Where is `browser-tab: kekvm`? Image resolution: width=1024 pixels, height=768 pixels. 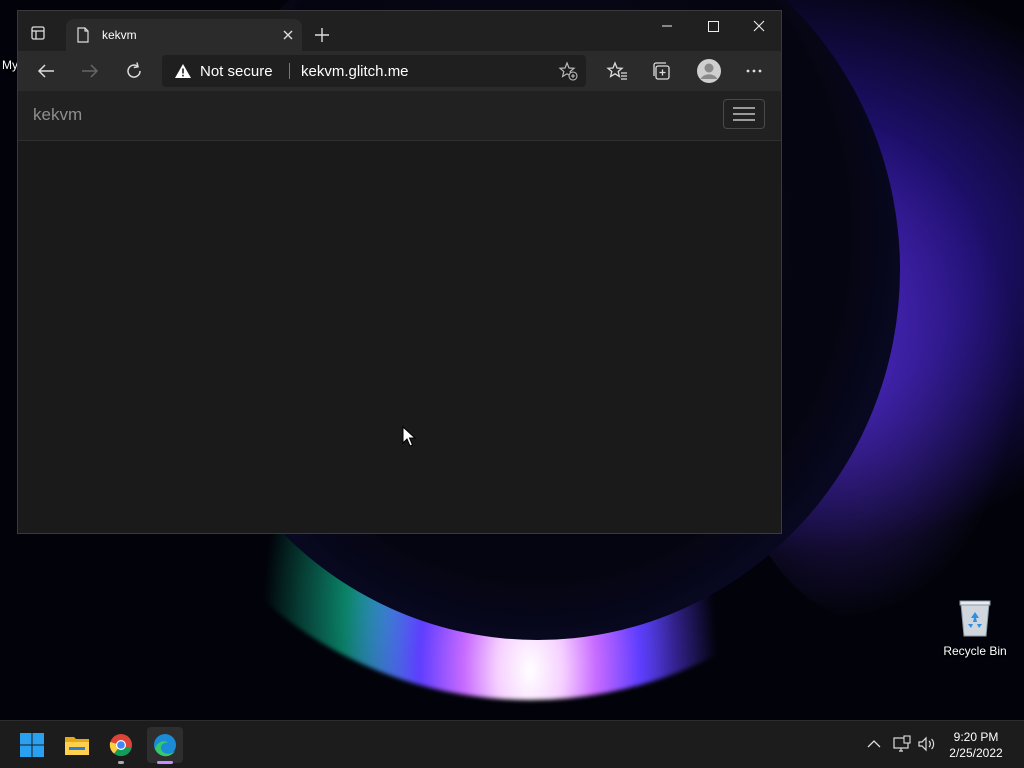
browser-tab: kekvm is located at coordinates (184, 35).